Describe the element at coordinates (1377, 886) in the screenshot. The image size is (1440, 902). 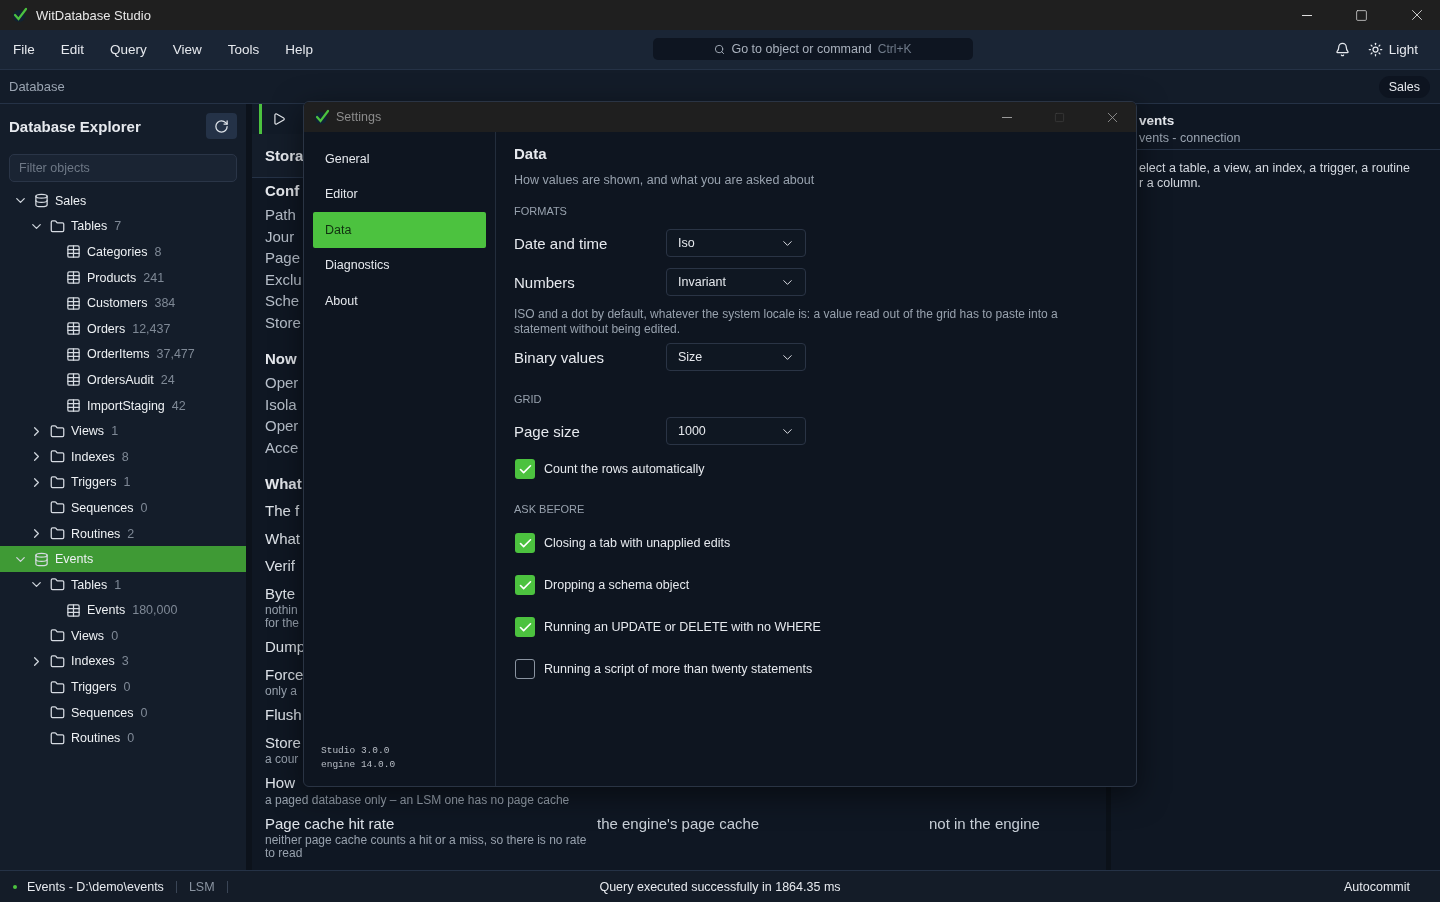
I see `transaction-mode: Autocommit` at that location.